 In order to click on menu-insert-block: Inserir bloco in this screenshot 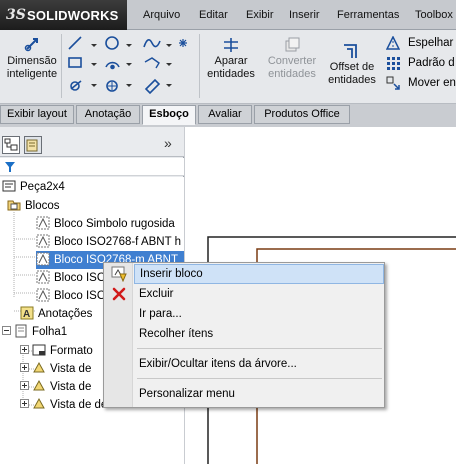, I will do `click(259, 274)`.